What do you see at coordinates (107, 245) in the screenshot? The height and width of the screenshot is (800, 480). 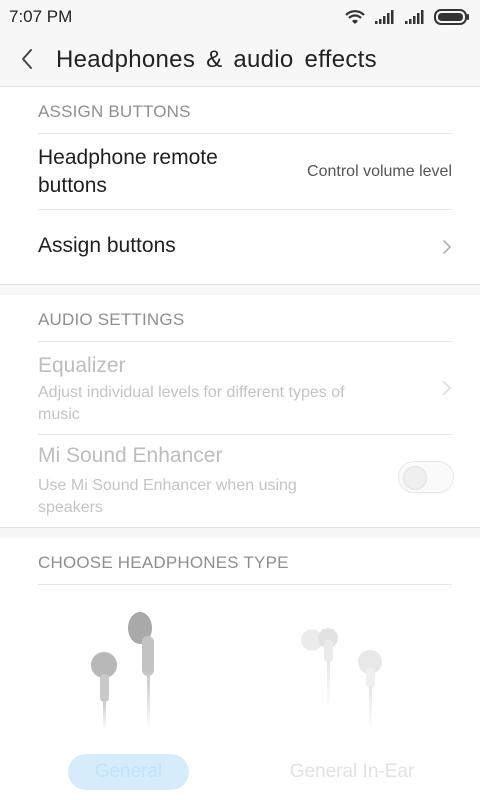 I see `row-title: Assign buttons` at bounding box center [107, 245].